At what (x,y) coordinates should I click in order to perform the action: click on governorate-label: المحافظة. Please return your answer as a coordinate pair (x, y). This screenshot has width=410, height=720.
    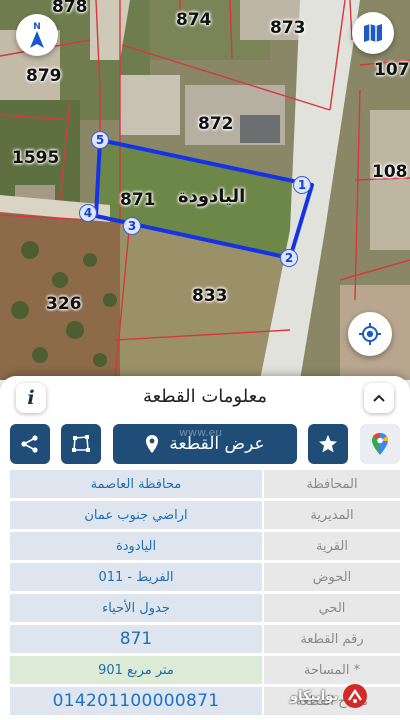
    Looking at the image, I should click on (332, 484).